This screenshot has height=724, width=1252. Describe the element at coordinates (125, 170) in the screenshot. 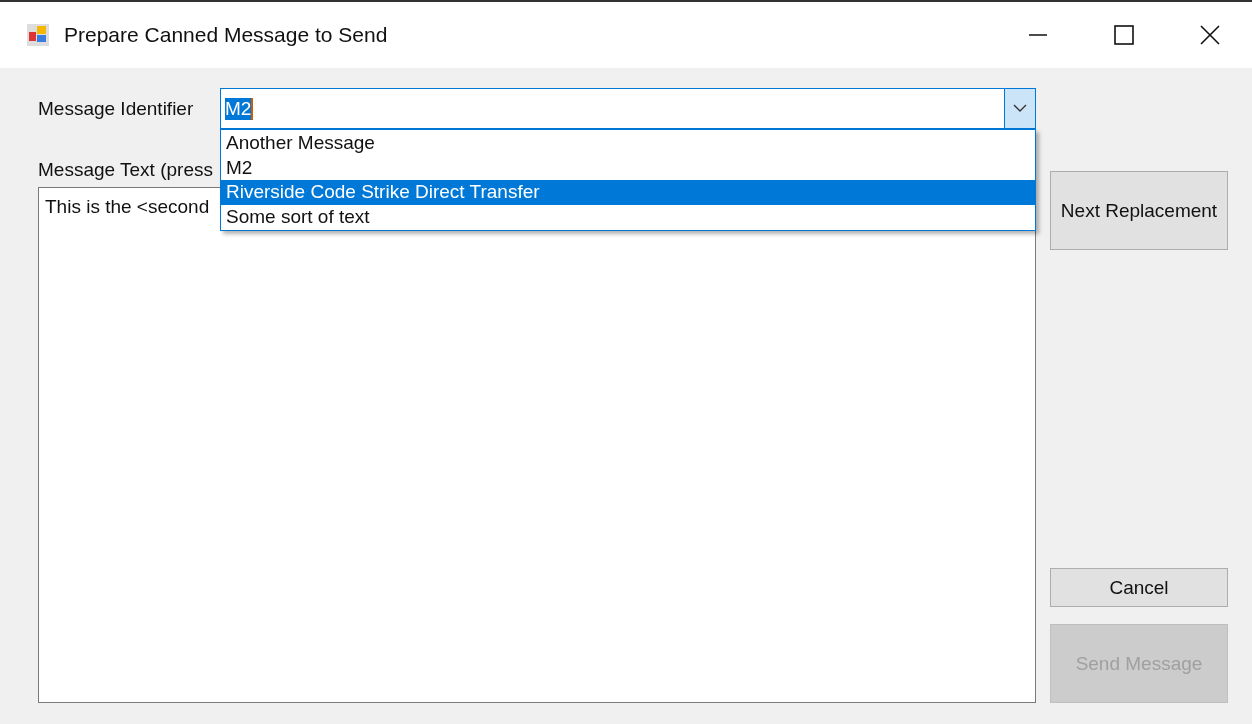

I see `field-label: Message Text (press` at that location.